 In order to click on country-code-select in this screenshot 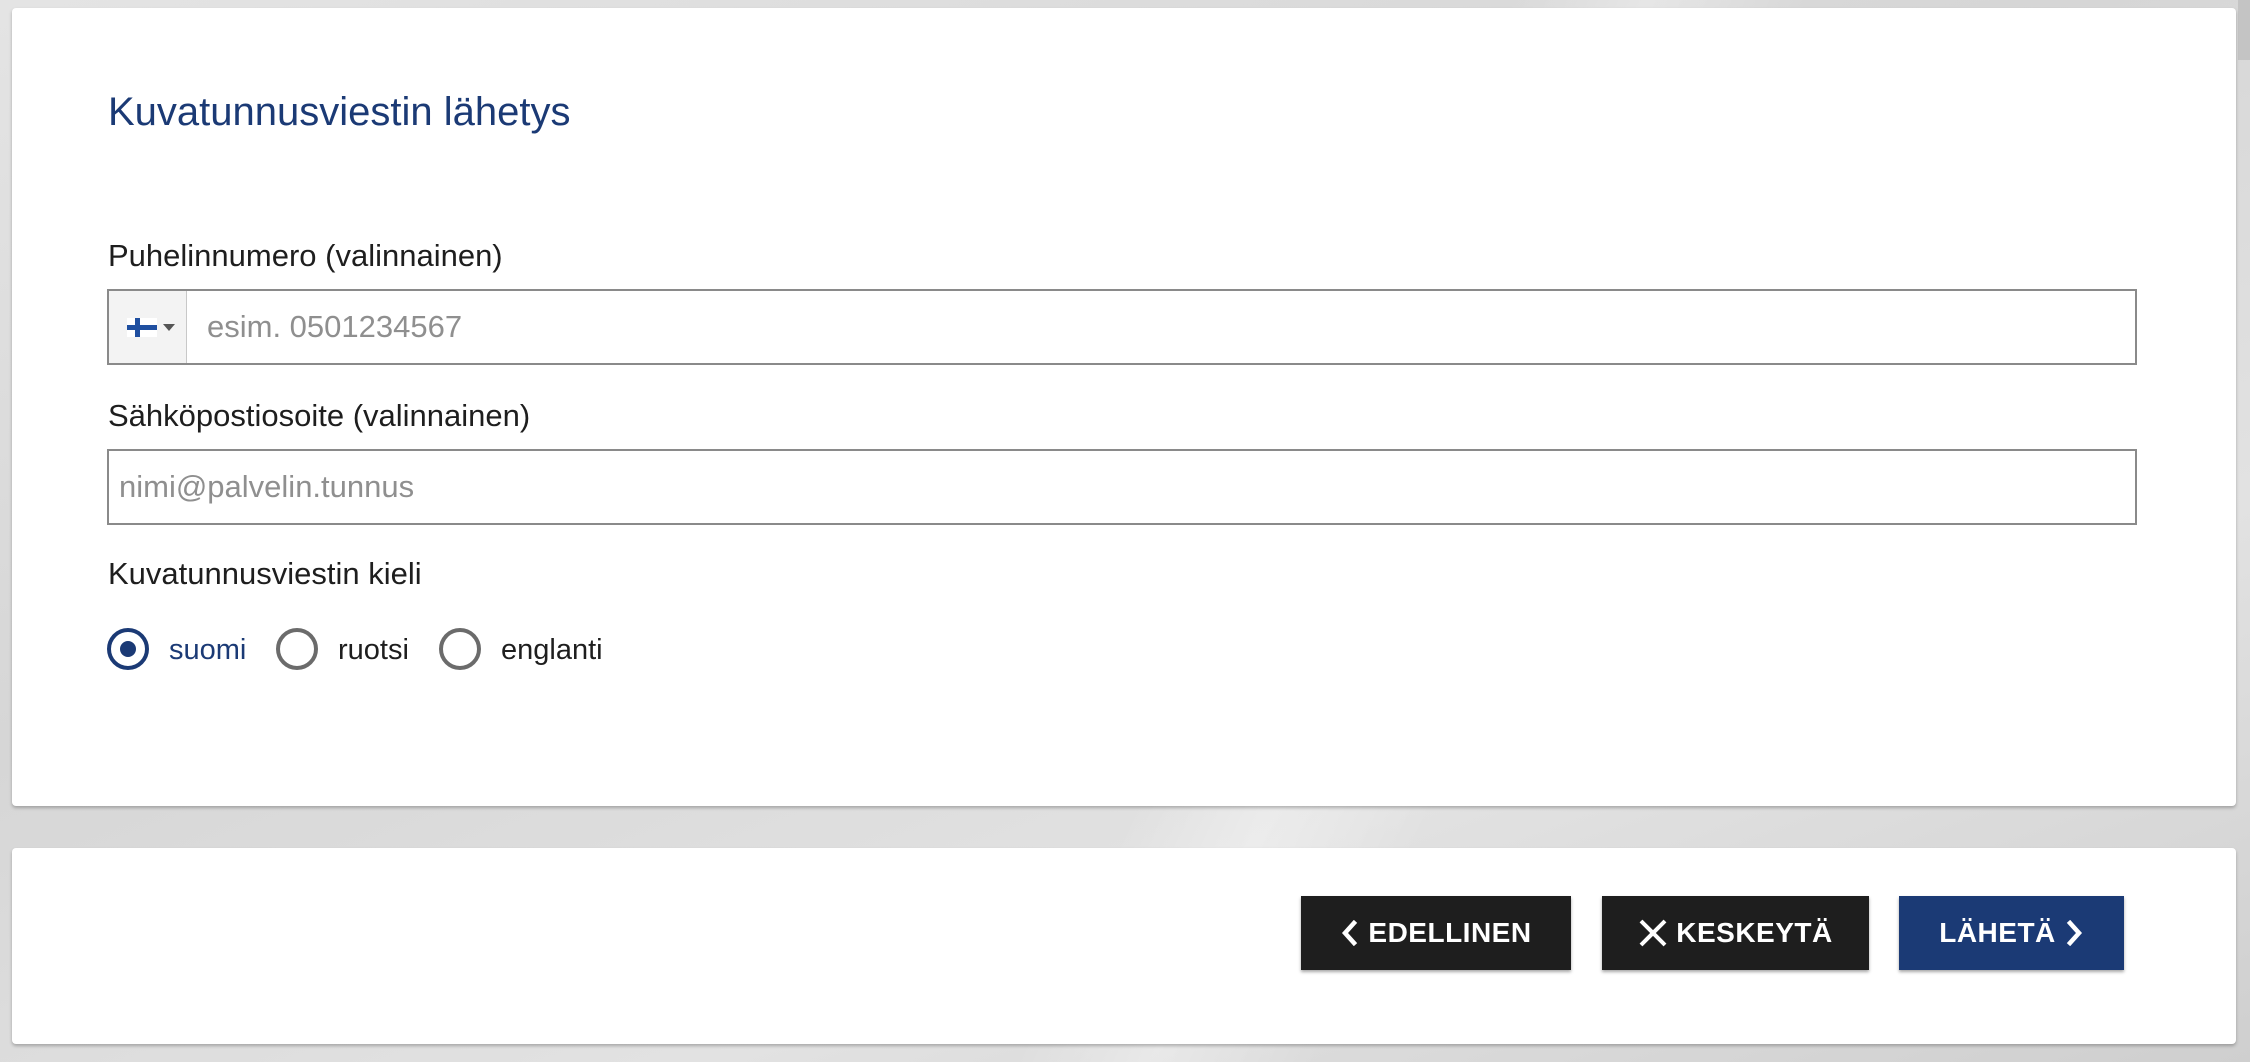, I will do `click(148, 327)`.